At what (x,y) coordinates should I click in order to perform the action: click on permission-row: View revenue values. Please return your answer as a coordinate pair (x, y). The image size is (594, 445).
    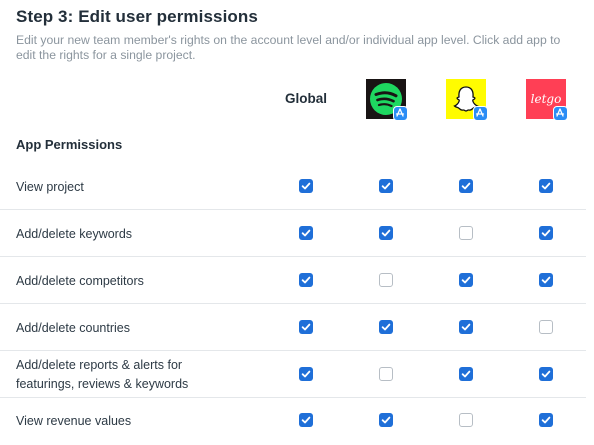
    Looking at the image, I should click on (293, 422).